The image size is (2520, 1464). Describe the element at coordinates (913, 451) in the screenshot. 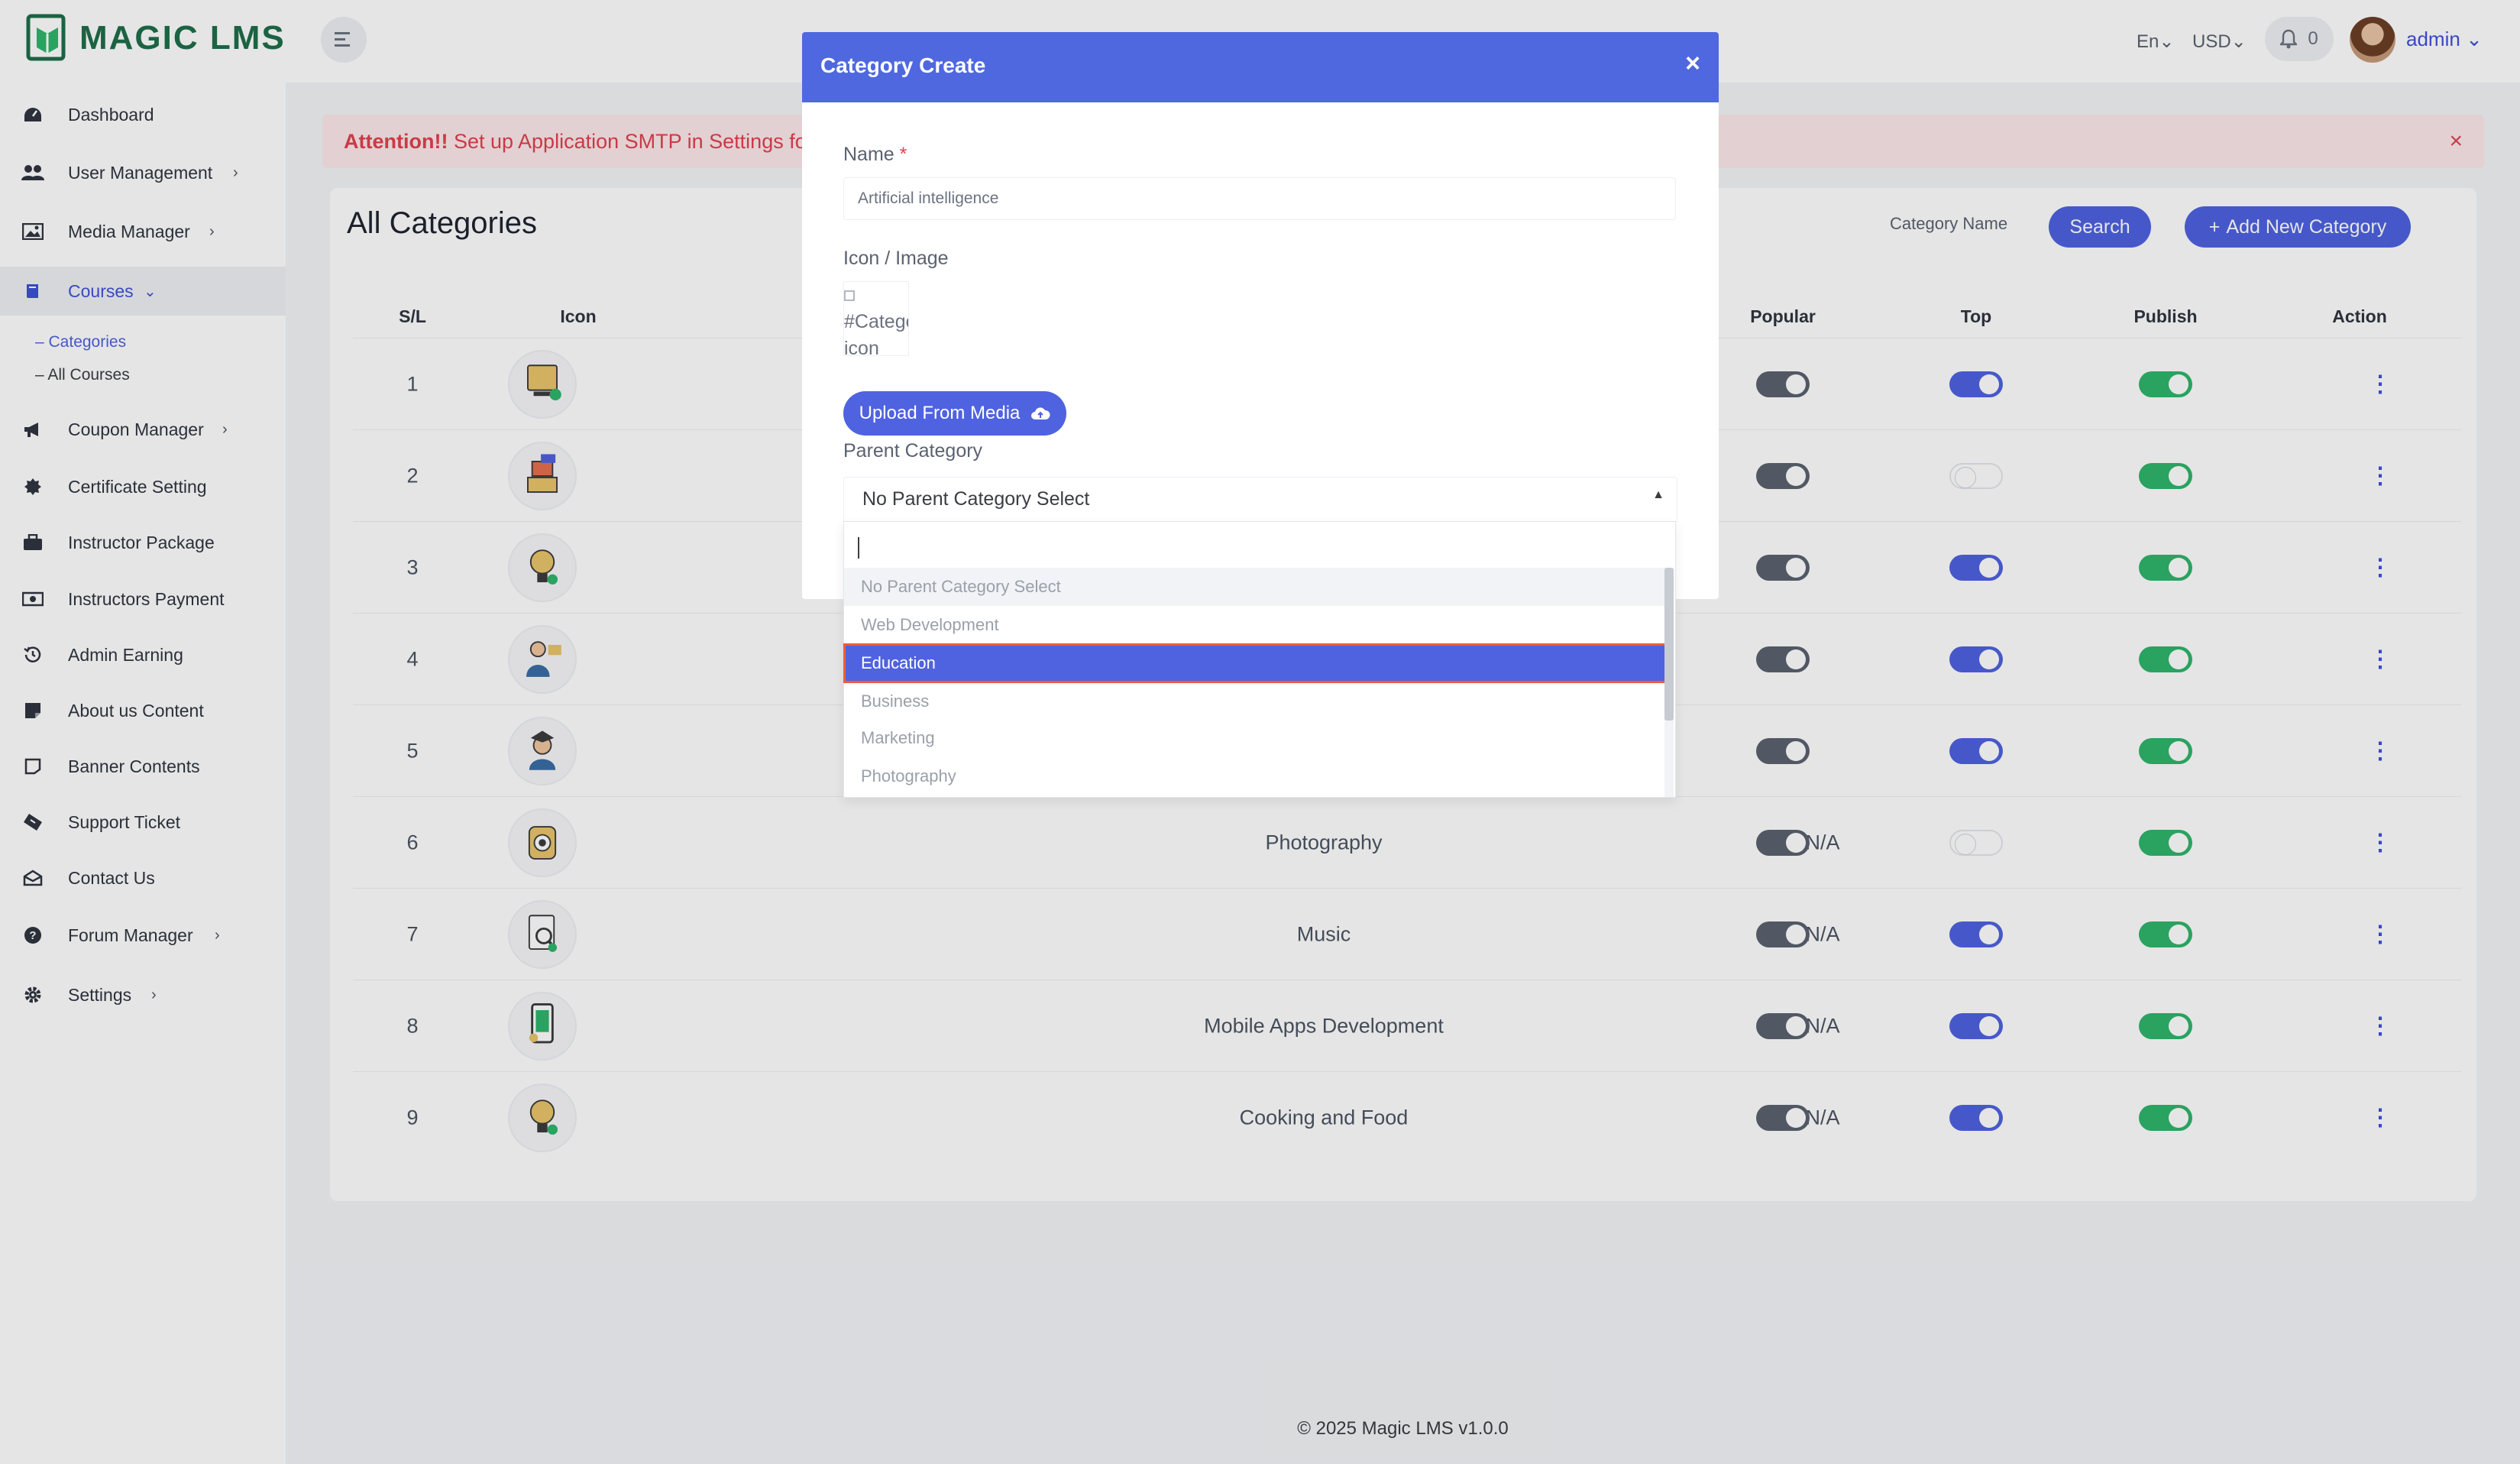

I see `parent-category-label: Parent Category` at that location.